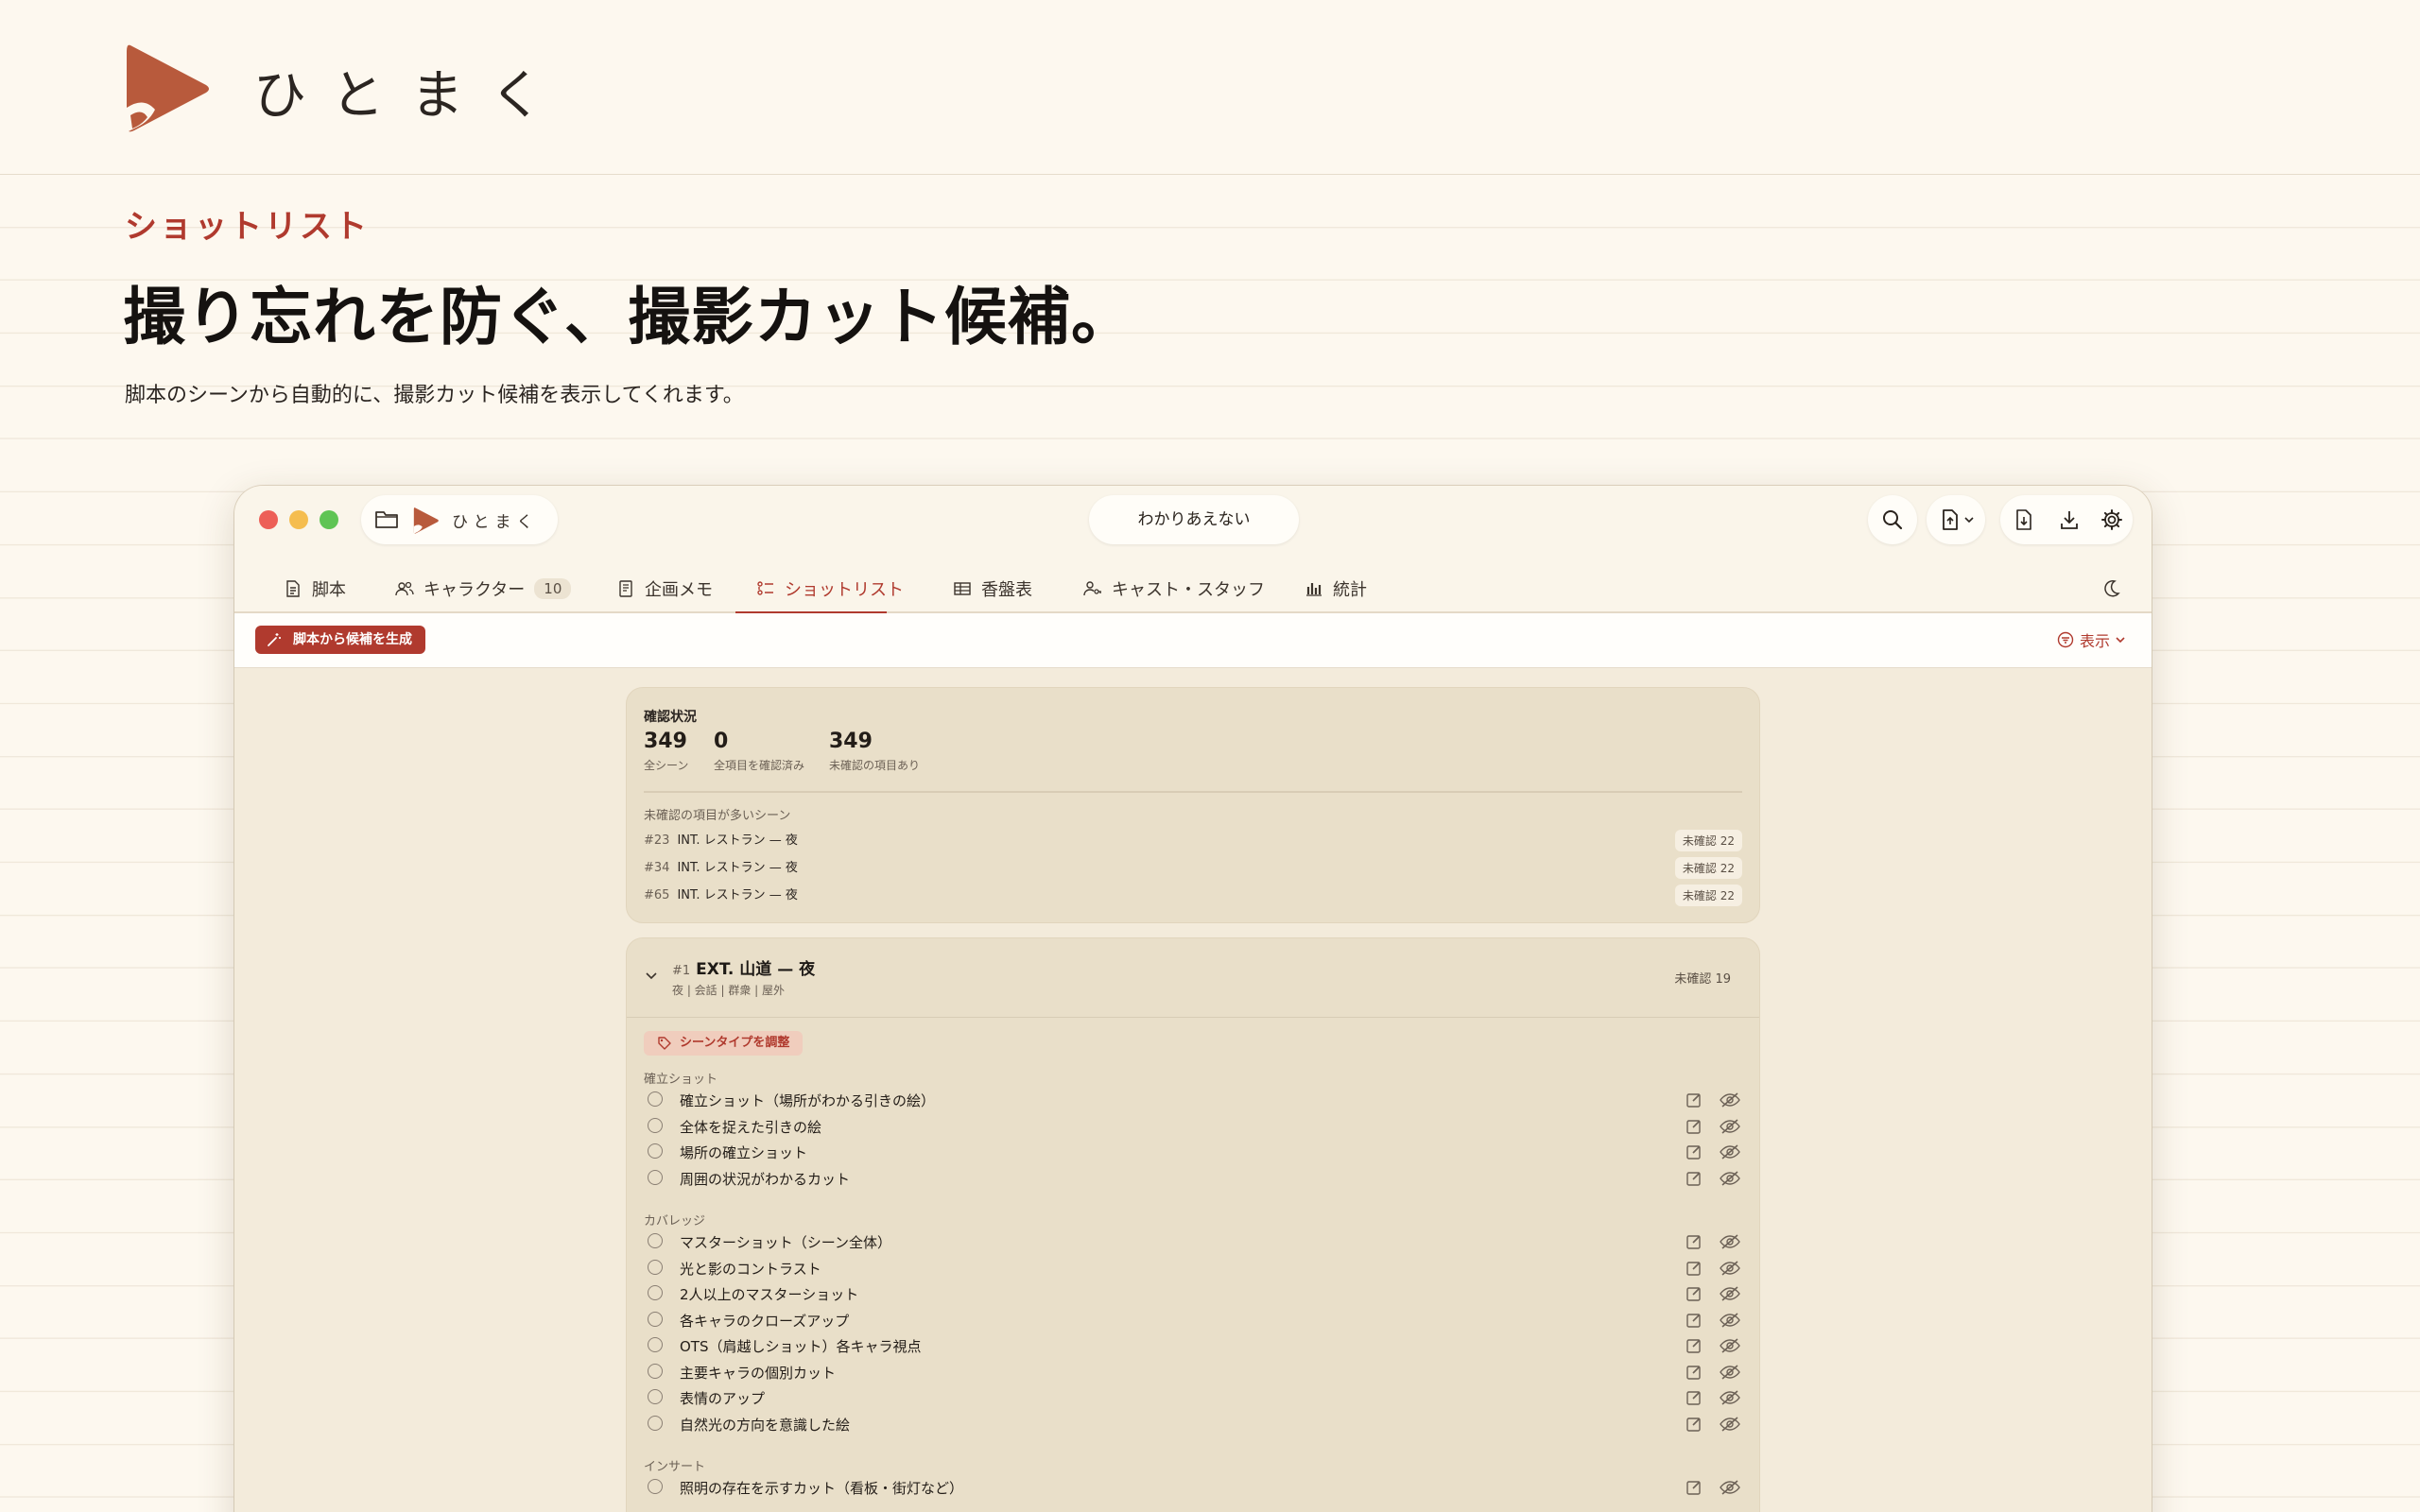 The image size is (2420, 1512). Describe the element at coordinates (1193, 1178) in the screenshot. I see `shot-item: 周囲の状況がわかるカット` at that location.